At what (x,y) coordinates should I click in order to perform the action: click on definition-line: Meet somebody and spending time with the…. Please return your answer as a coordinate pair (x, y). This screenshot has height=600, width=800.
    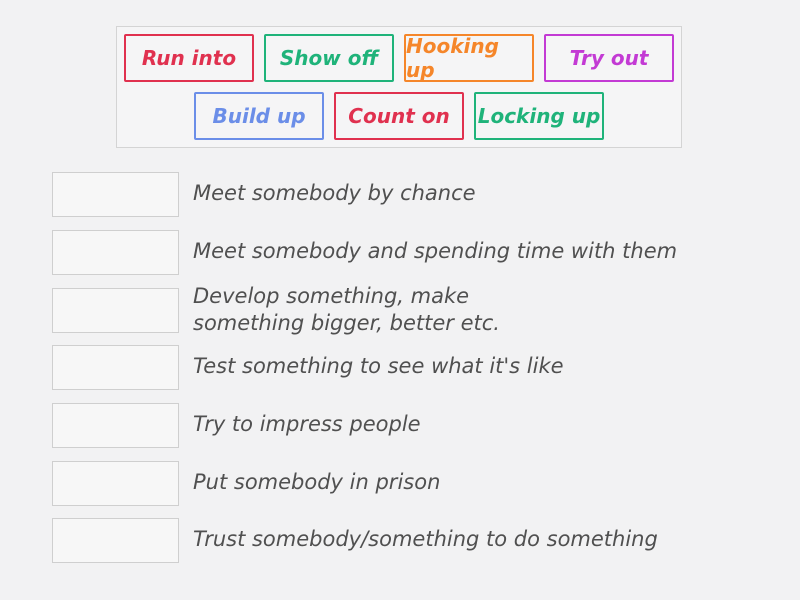
    Looking at the image, I should click on (435, 251).